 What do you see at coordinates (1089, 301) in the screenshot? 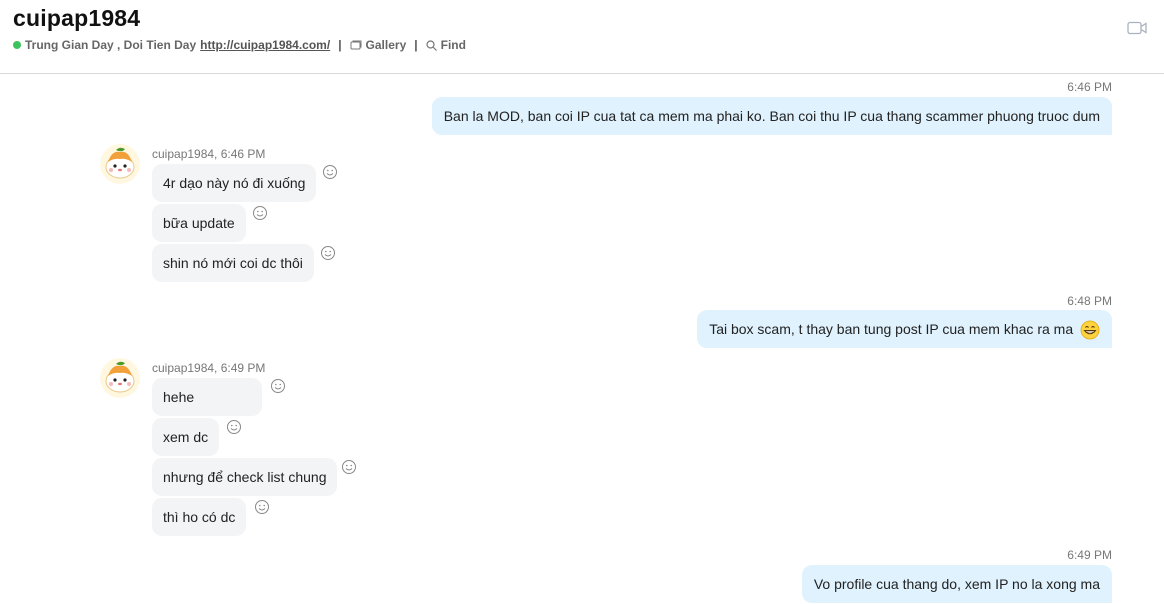
I see `message-timestamp: 6:48 PM` at bounding box center [1089, 301].